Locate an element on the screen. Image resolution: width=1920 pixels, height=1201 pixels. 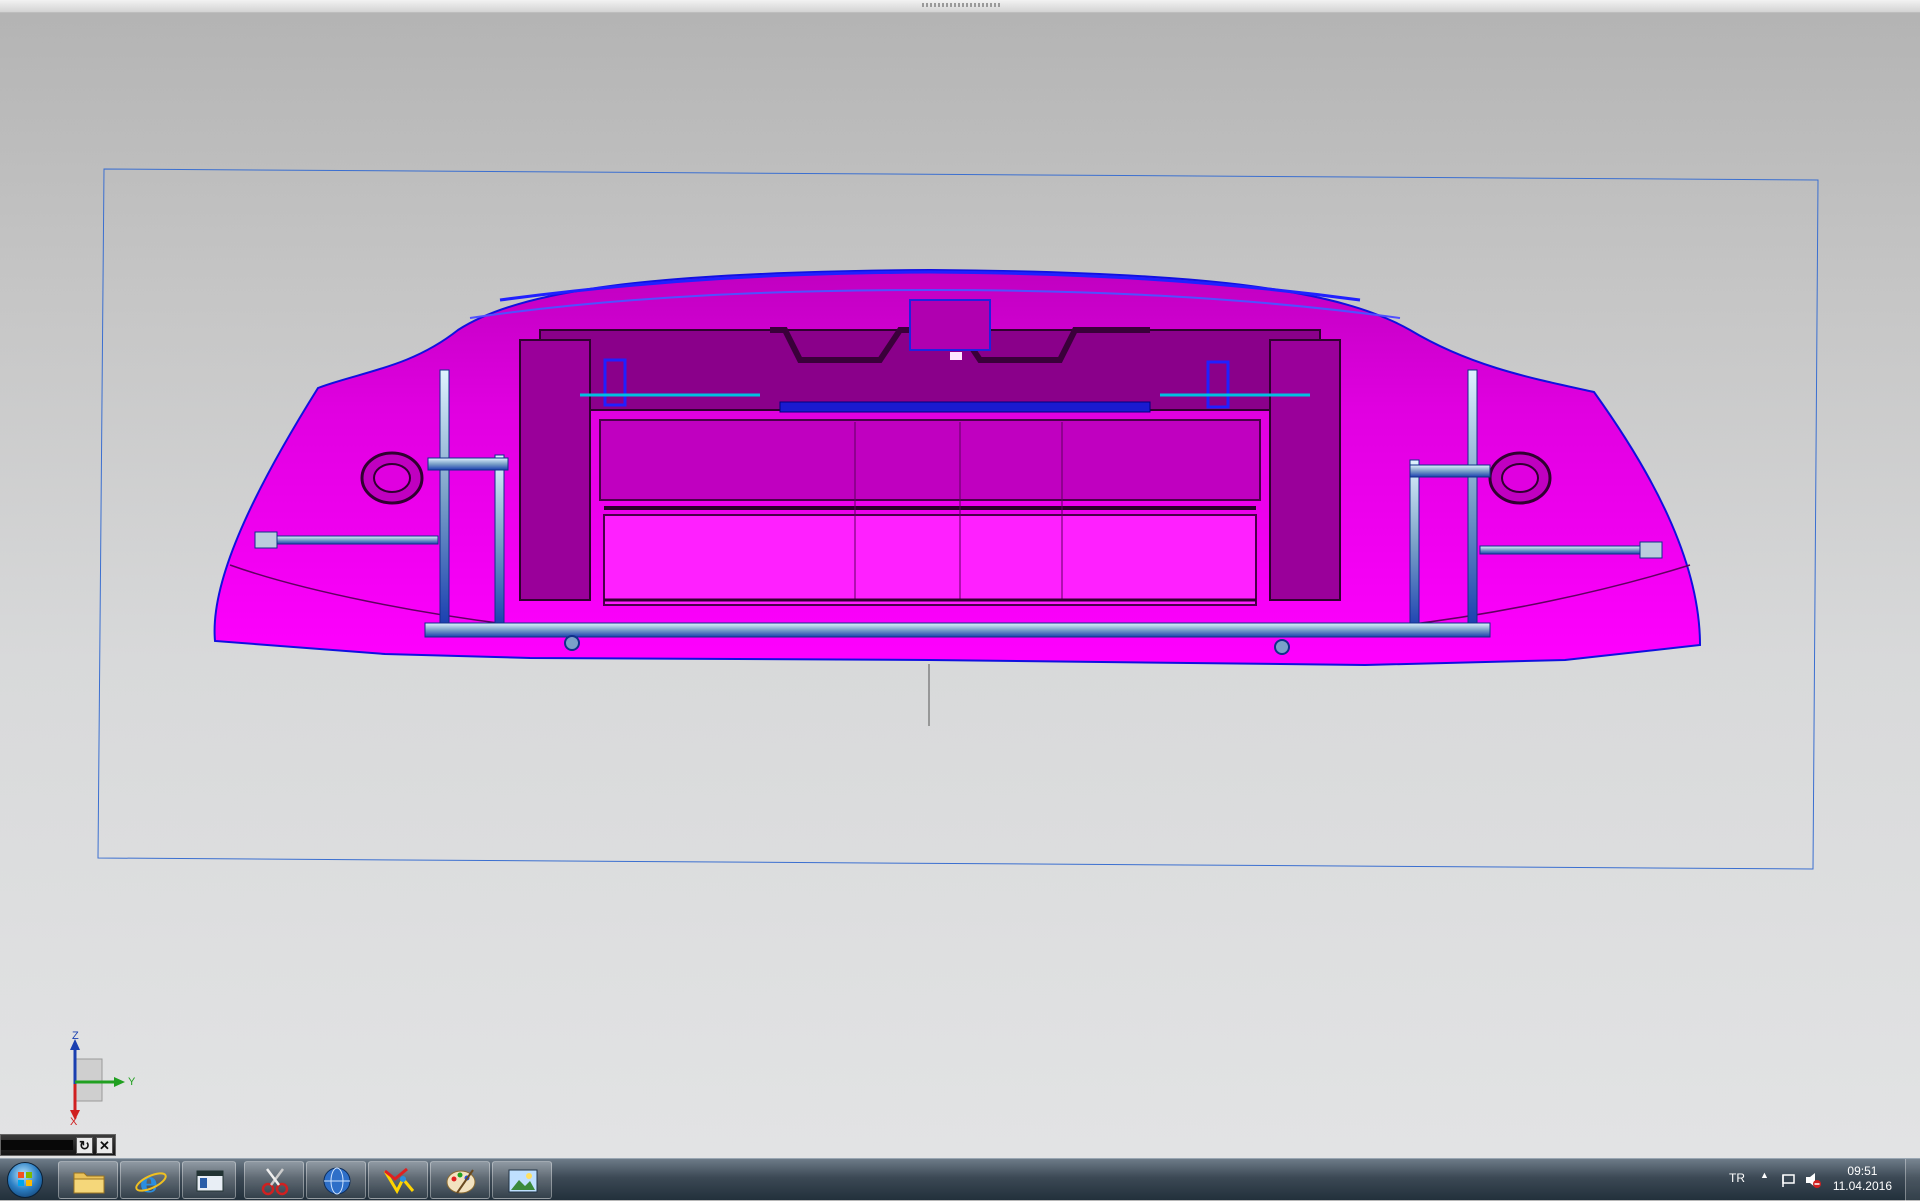
start-button is located at coordinates (26, 1180).